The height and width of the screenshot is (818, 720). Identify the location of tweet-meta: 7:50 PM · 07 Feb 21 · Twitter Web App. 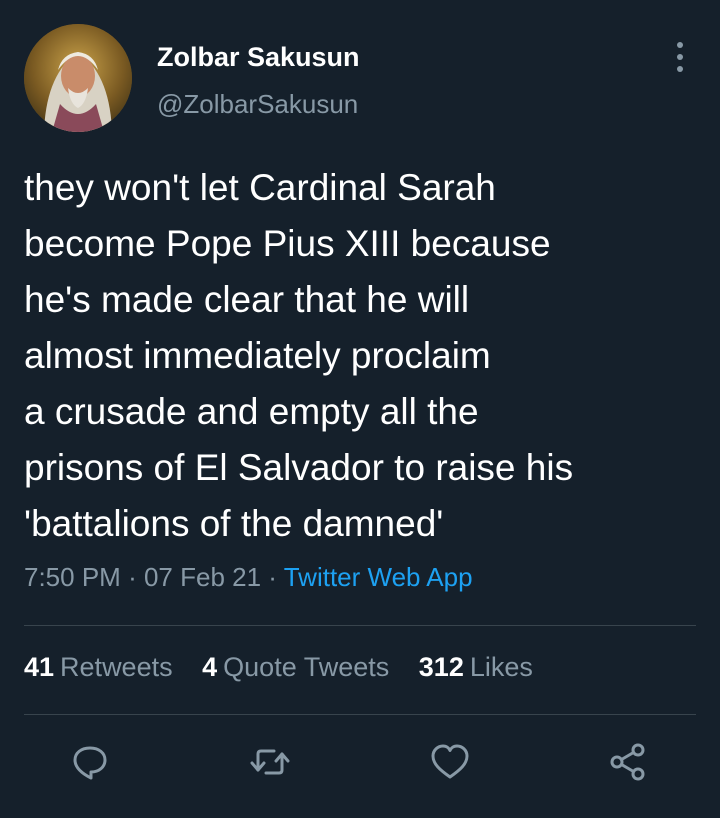
(248, 577).